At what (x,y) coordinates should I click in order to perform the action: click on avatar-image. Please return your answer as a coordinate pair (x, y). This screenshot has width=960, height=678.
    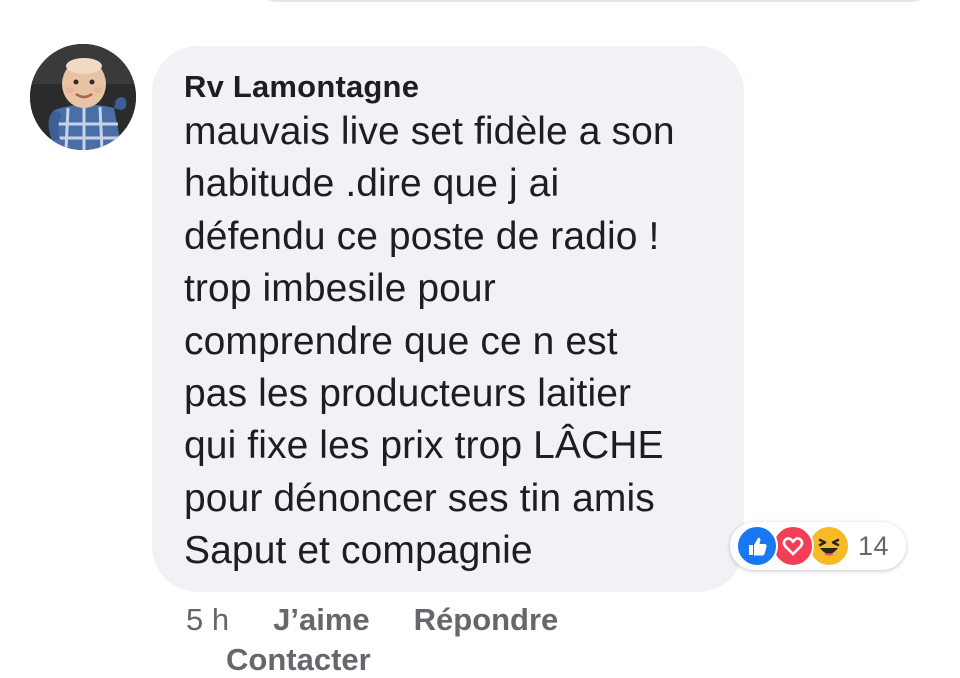
    Looking at the image, I should click on (83, 97).